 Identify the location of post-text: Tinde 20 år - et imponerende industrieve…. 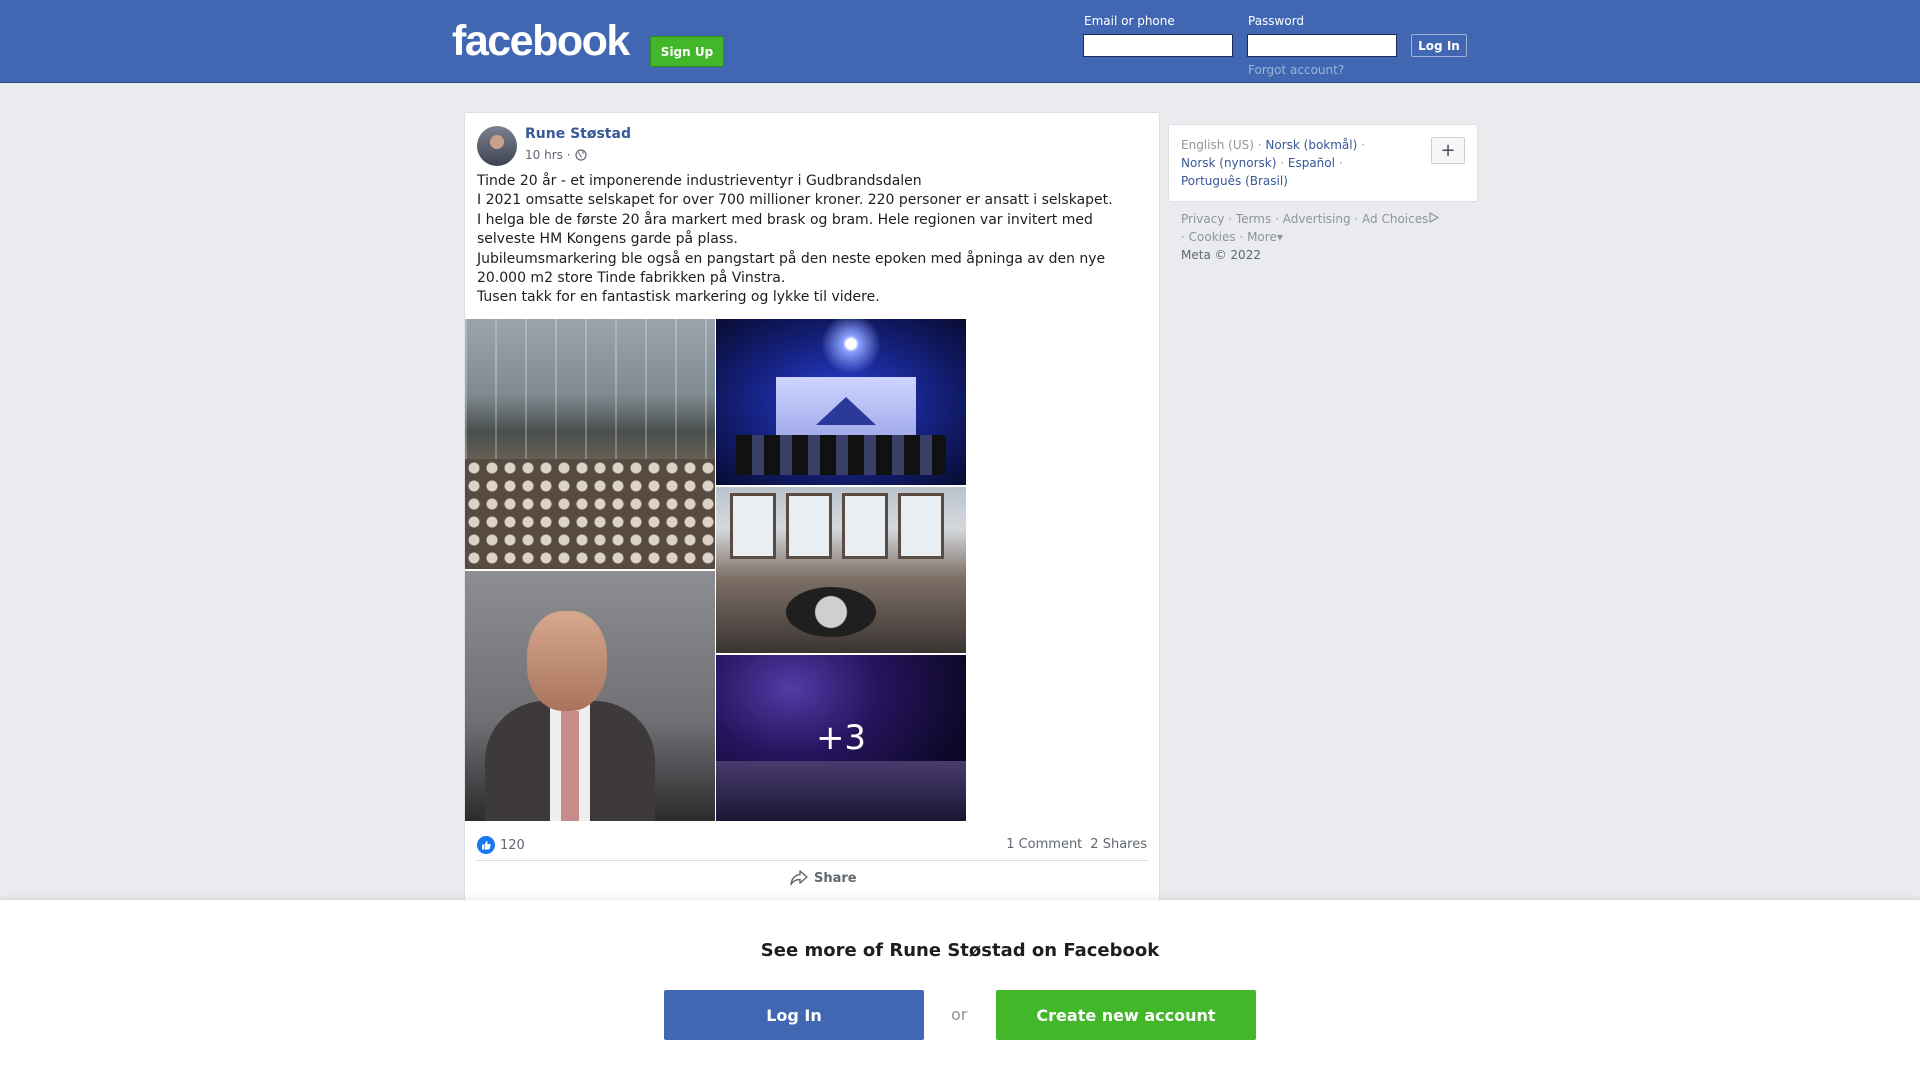
(812, 240).